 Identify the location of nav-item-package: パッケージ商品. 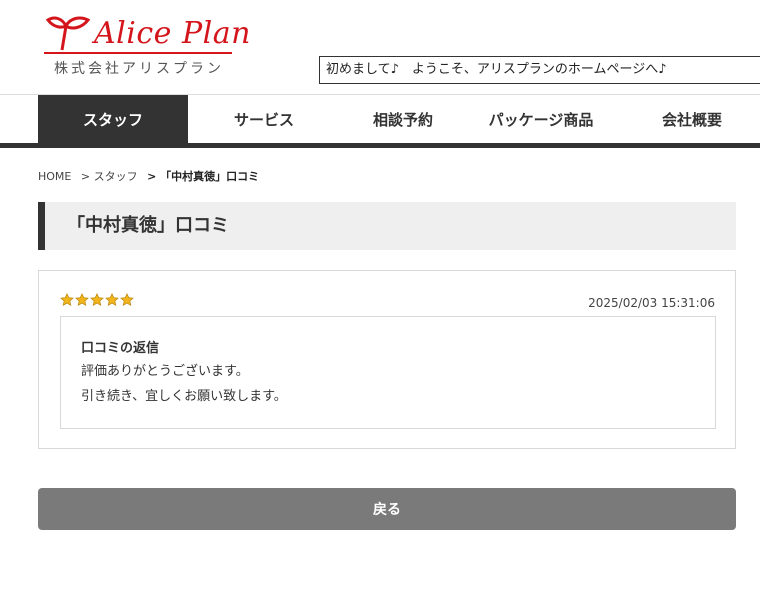
(541, 119).